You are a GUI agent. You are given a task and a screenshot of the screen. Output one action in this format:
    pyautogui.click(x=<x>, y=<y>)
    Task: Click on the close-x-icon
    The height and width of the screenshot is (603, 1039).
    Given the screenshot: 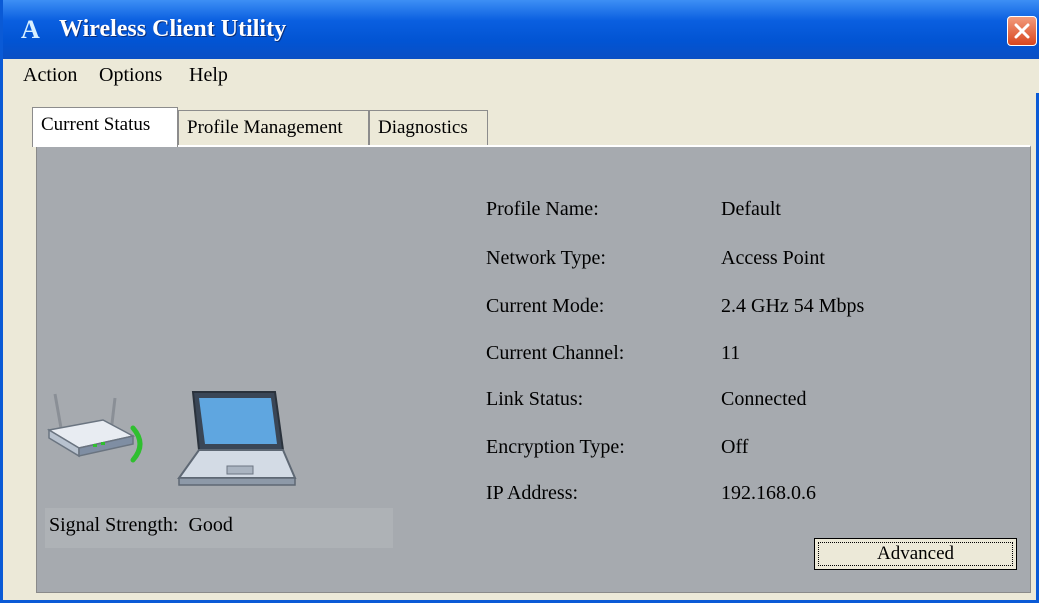 What is the action you would take?
    pyautogui.click(x=1022, y=31)
    